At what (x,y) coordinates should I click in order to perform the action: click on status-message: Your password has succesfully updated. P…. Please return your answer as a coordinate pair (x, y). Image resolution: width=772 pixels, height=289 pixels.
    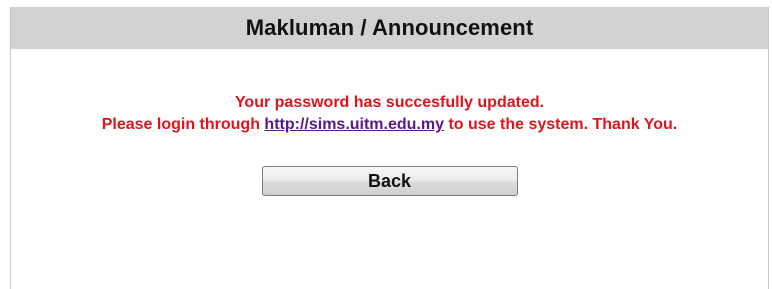
    Looking at the image, I should click on (389, 114).